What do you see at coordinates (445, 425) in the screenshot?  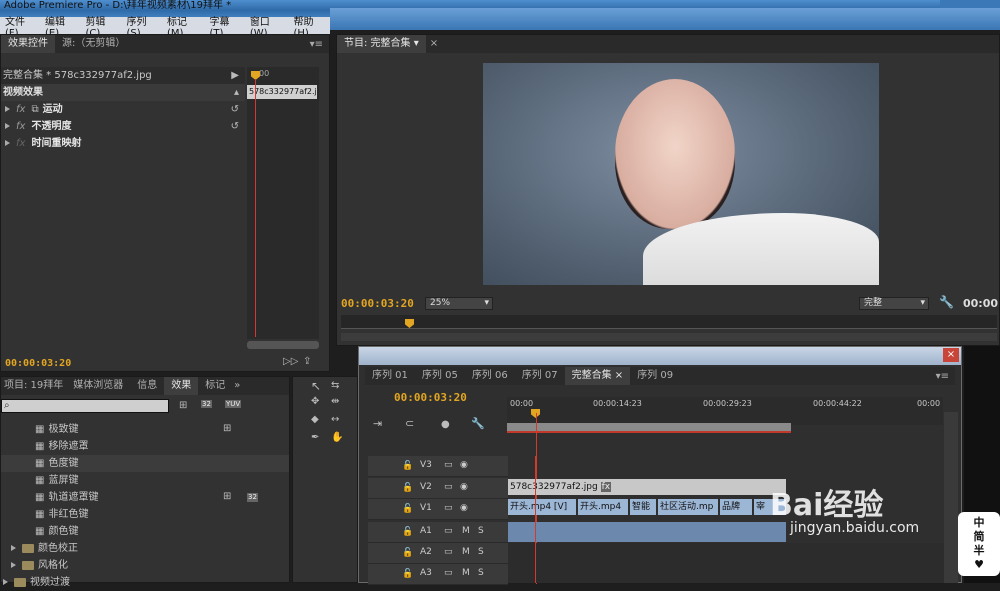 I see `add-marker-icon: ●` at bounding box center [445, 425].